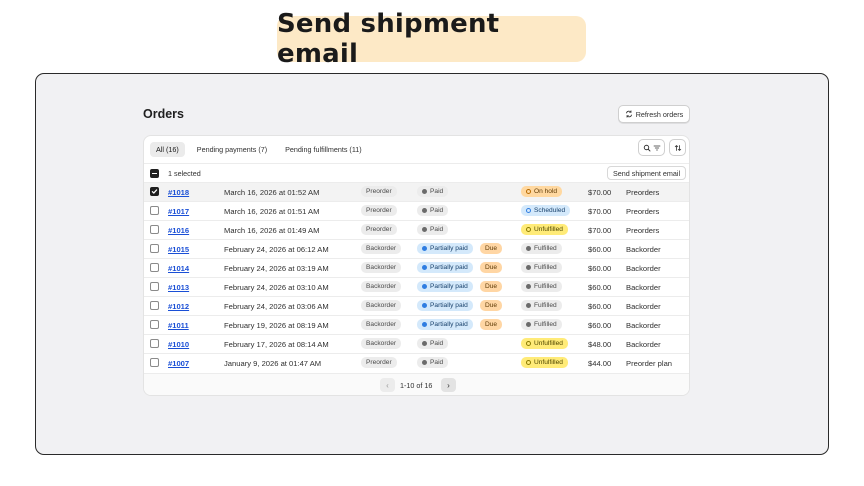 The image size is (864, 486). What do you see at coordinates (448, 385) in the screenshot?
I see `next-page-button: ›` at bounding box center [448, 385].